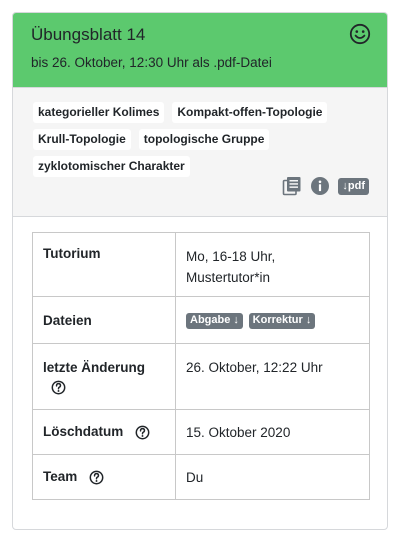 This screenshot has width=400, height=542. I want to click on copy-list-icon, so click(292, 186).